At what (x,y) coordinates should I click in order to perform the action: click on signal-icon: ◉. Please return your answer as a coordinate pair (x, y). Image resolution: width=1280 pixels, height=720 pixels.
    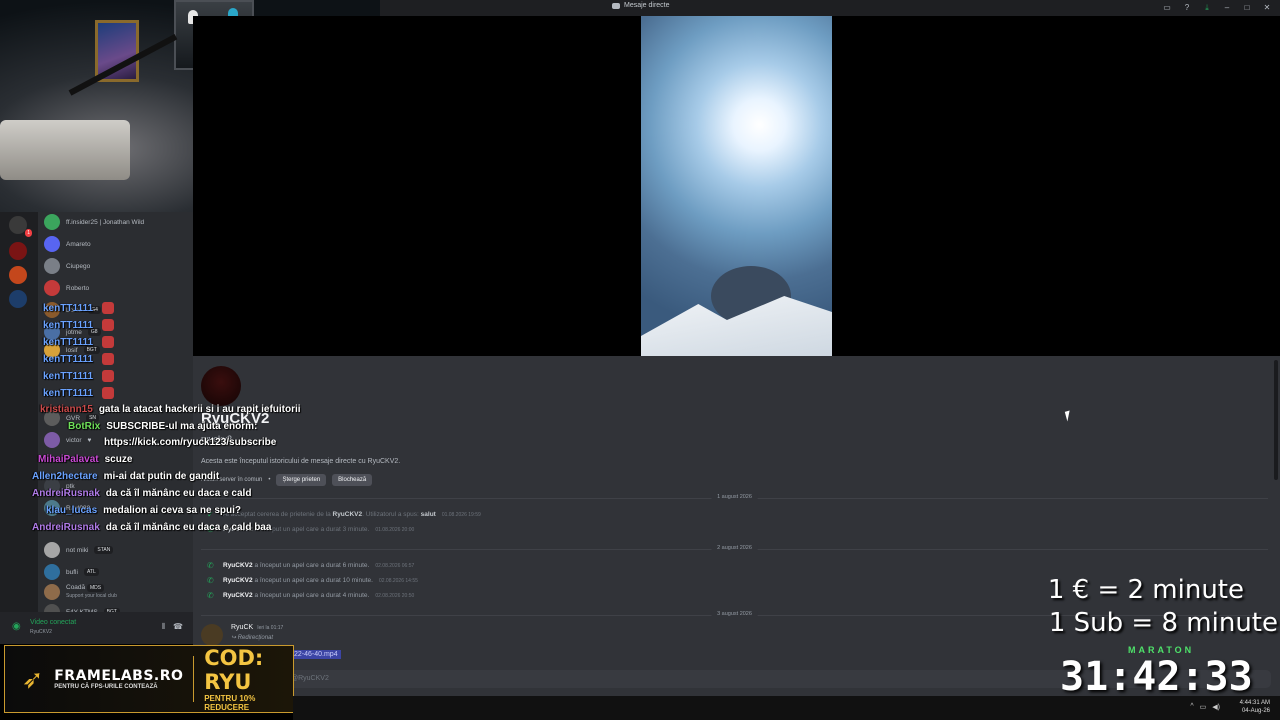
    Looking at the image, I should click on (16, 626).